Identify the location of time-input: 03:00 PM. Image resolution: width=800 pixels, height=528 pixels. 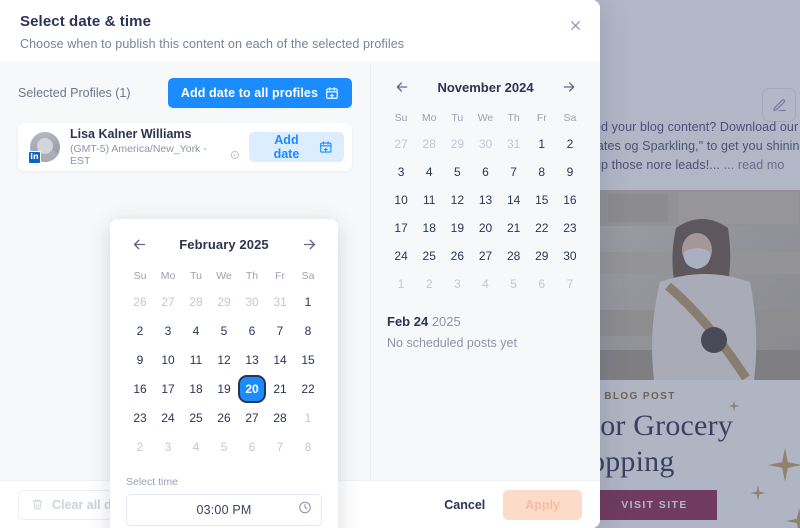
(224, 510).